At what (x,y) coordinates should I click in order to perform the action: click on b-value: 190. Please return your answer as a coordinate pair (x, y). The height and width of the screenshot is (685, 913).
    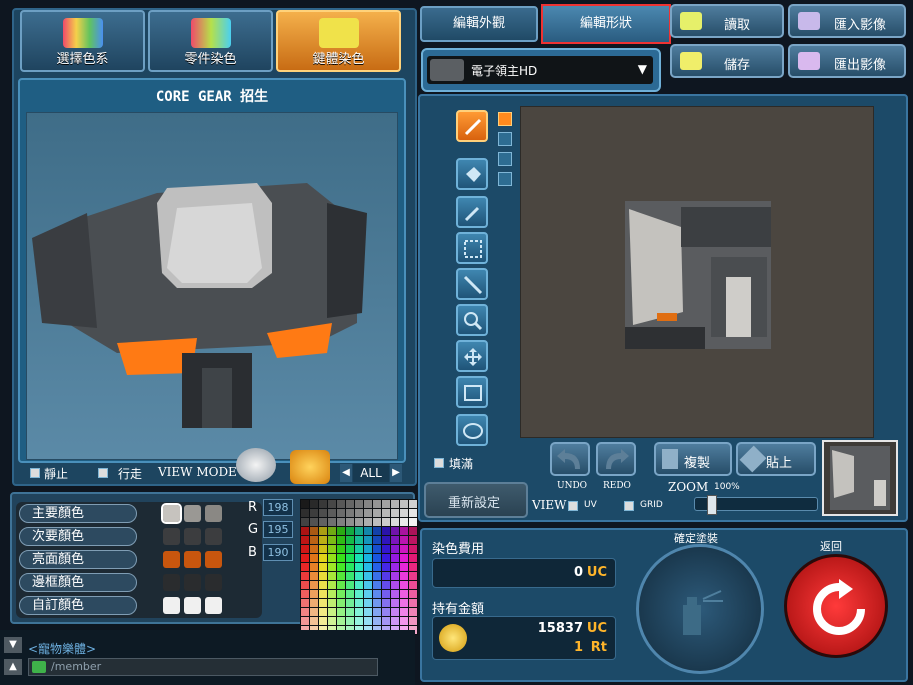
    Looking at the image, I should click on (278, 552).